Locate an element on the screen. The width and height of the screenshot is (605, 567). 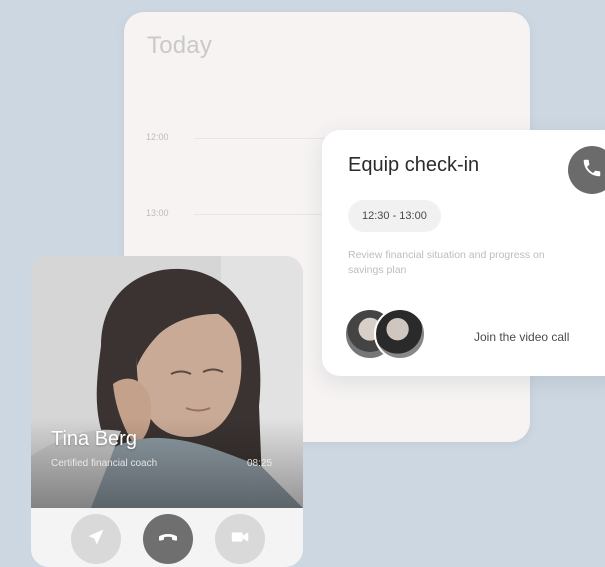
event-time-chip: 12:30 - 13:00 is located at coordinates (394, 216).